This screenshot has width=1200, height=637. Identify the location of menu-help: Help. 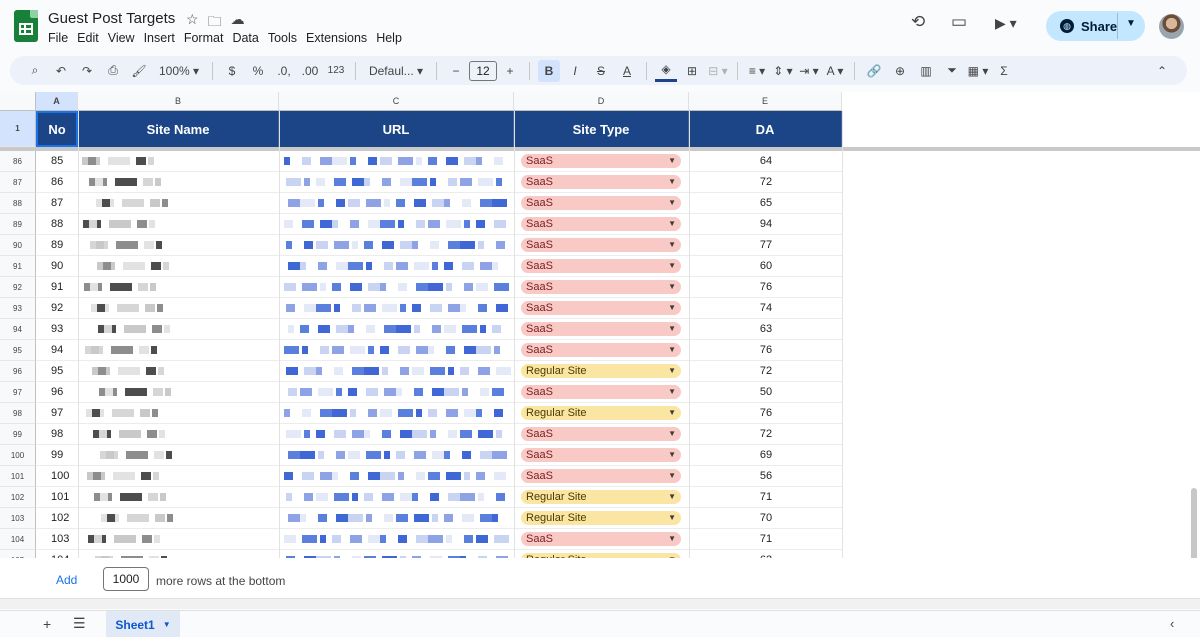
(391, 38).